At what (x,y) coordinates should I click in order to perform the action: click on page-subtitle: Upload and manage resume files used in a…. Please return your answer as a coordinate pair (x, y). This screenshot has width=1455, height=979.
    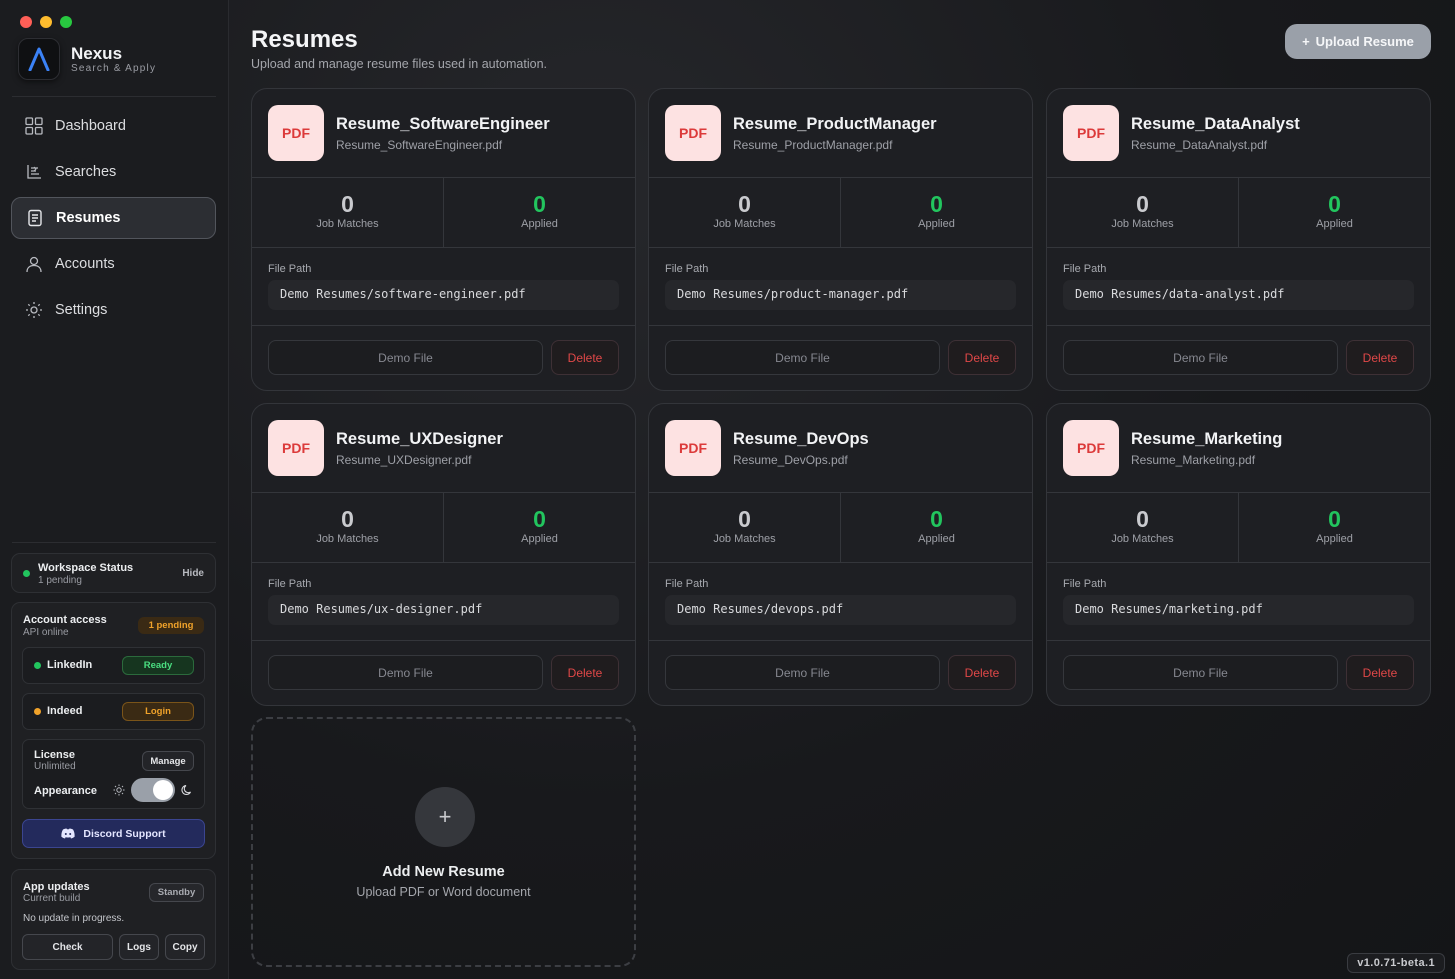
    Looking at the image, I should click on (399, 64).